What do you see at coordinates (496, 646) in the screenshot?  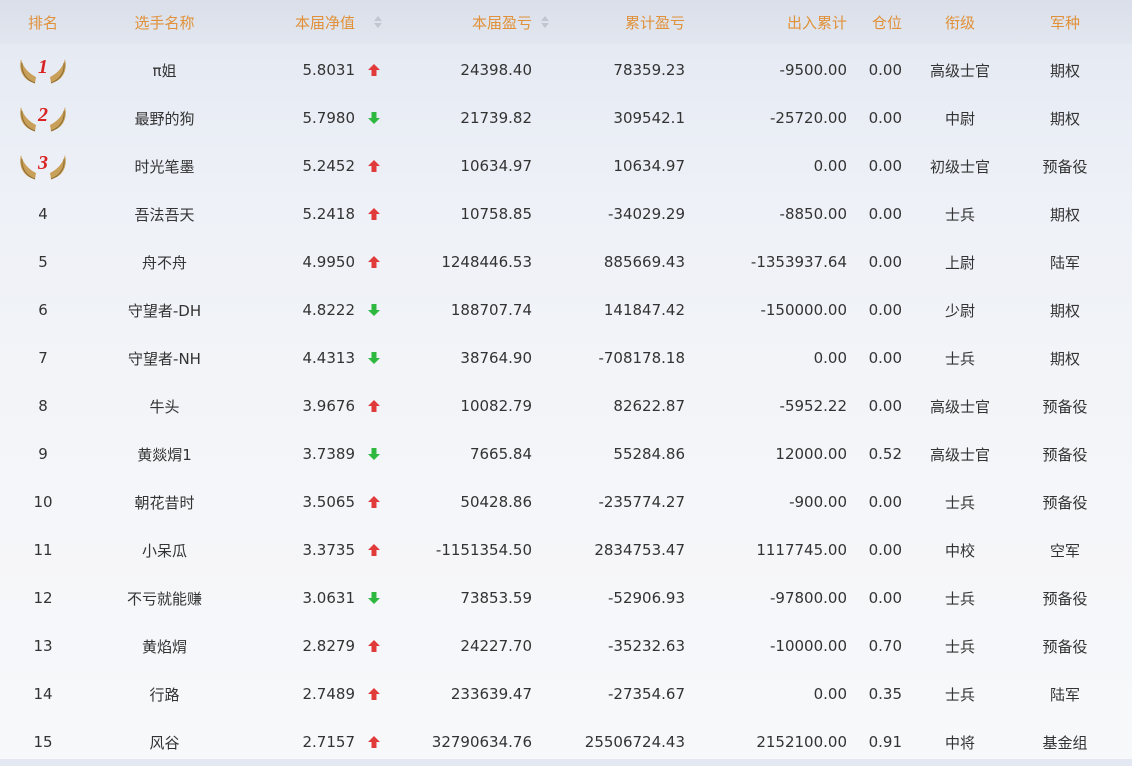 I see `period-pl: 24227.70` at bounding box center [496, 646].